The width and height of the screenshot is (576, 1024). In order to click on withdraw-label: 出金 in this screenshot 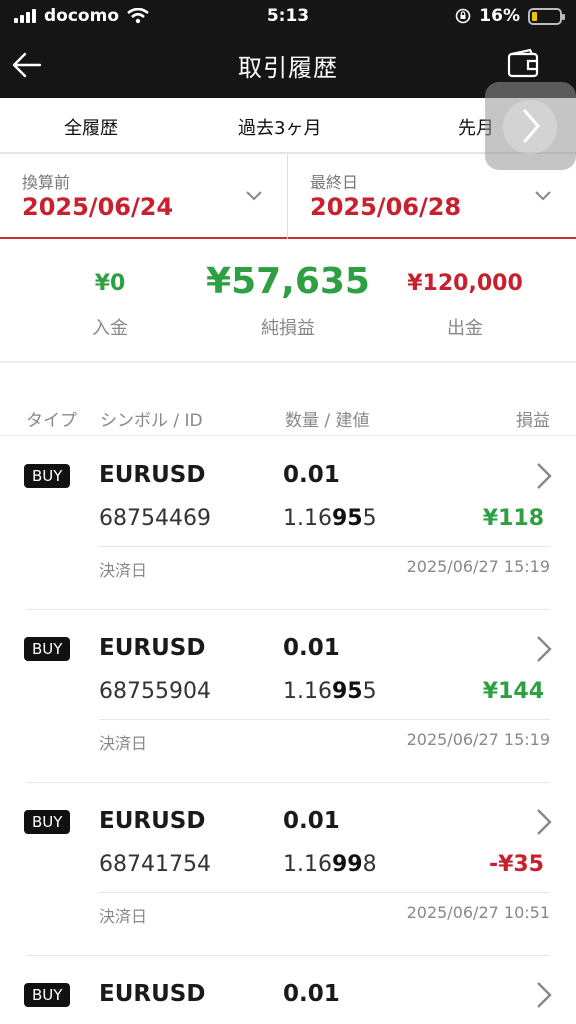, I will do `click(465, 328)`.